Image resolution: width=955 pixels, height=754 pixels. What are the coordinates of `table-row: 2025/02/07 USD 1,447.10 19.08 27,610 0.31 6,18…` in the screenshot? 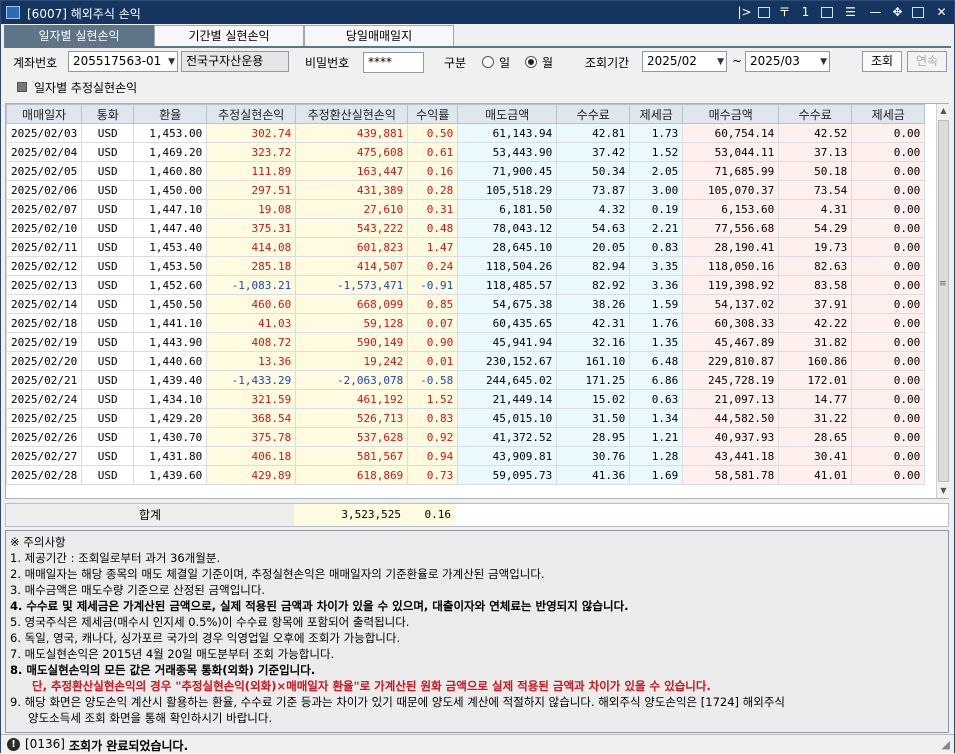 It's located at (465, 209).